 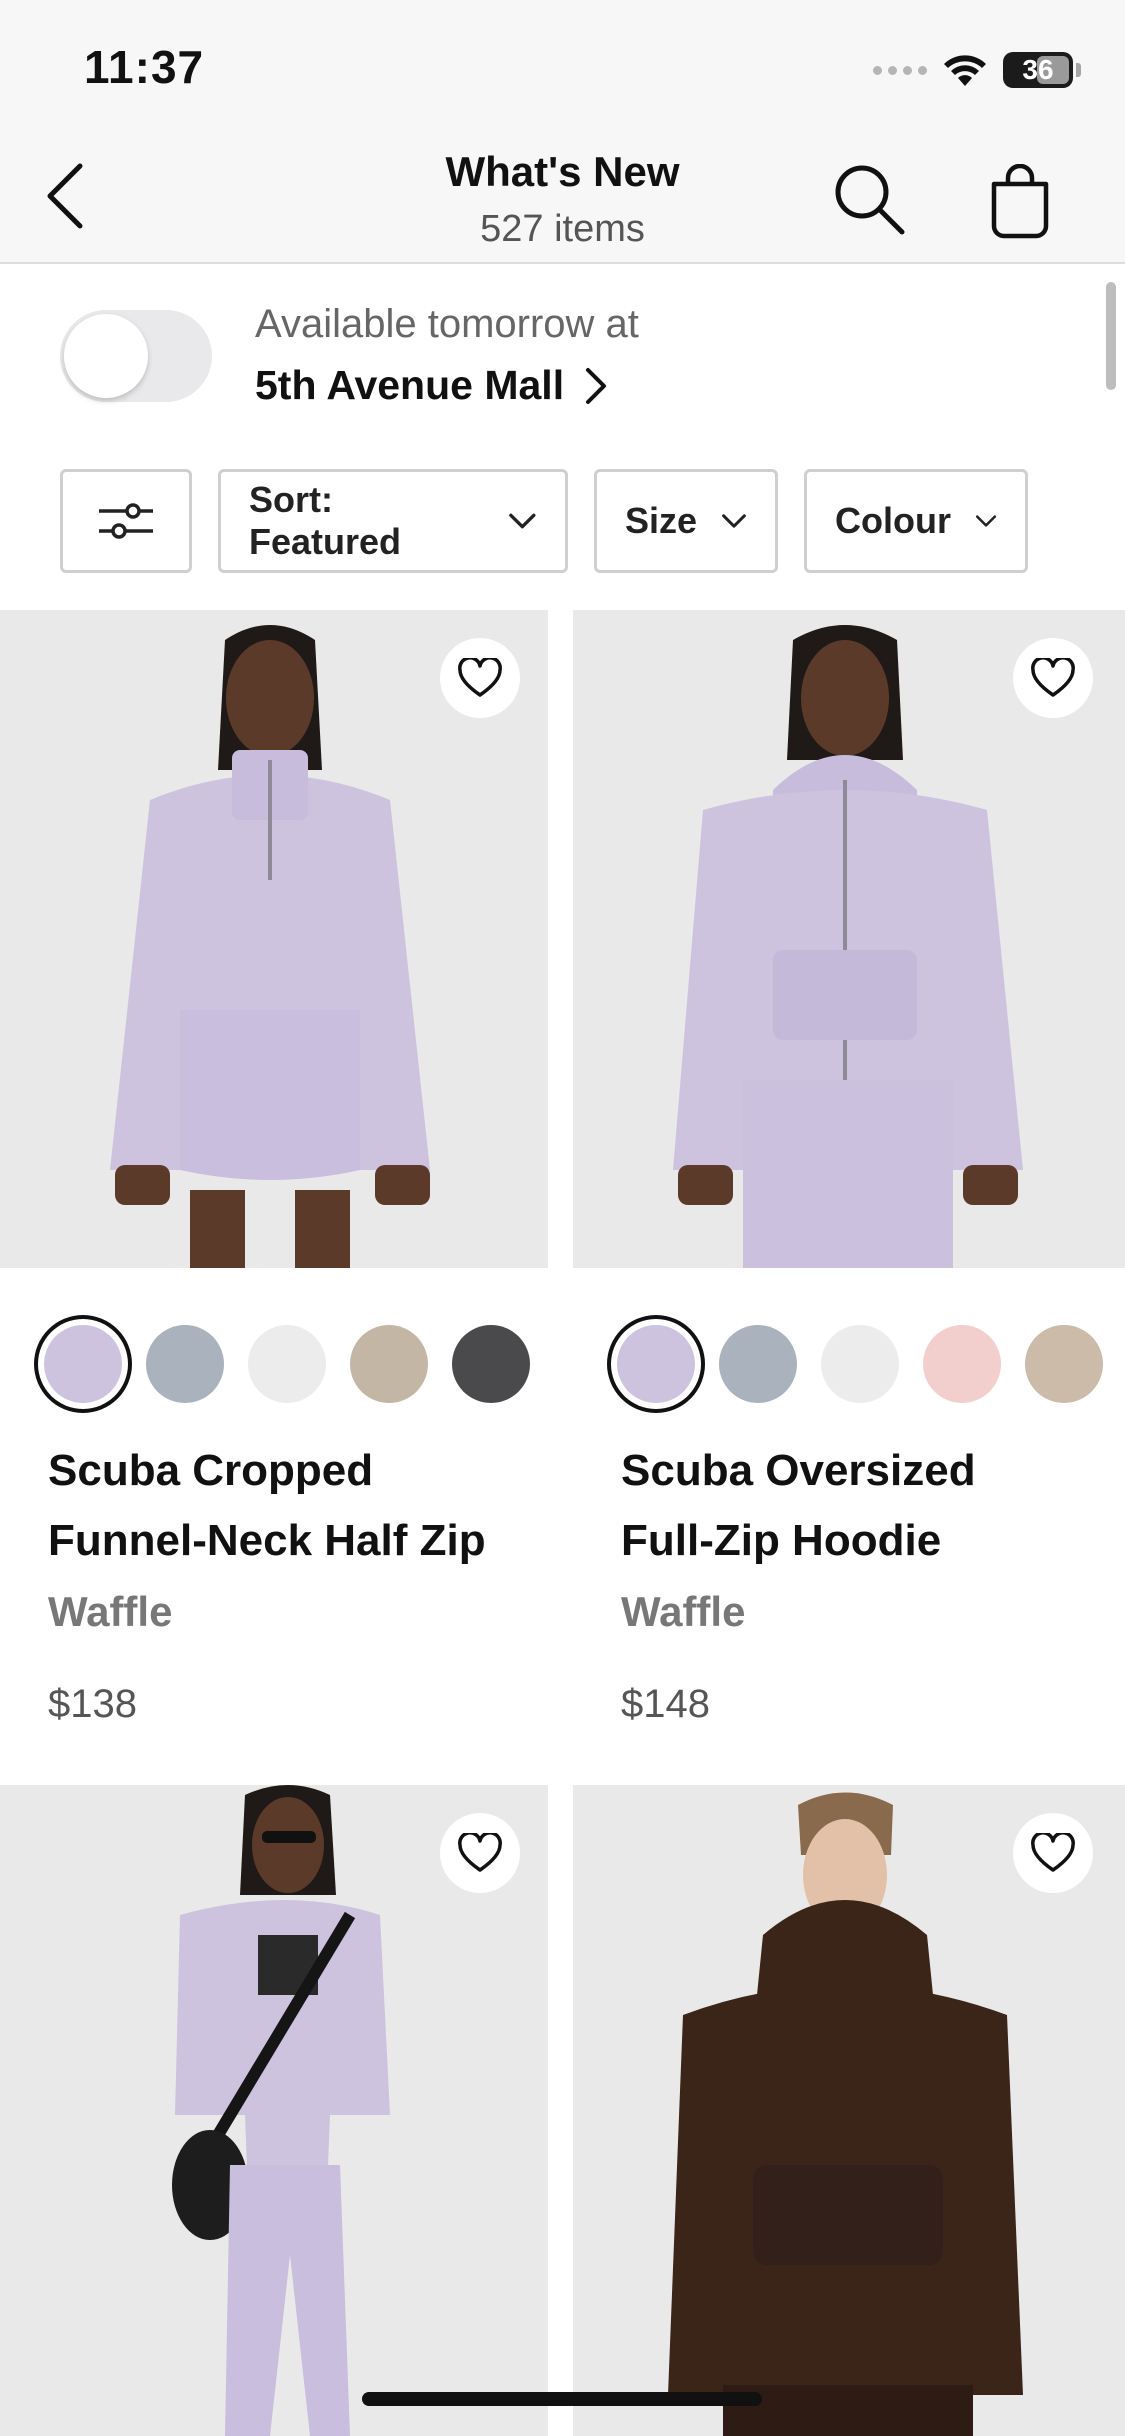 I want to click on battery-percent: 36, so click(x=1038, y=69).